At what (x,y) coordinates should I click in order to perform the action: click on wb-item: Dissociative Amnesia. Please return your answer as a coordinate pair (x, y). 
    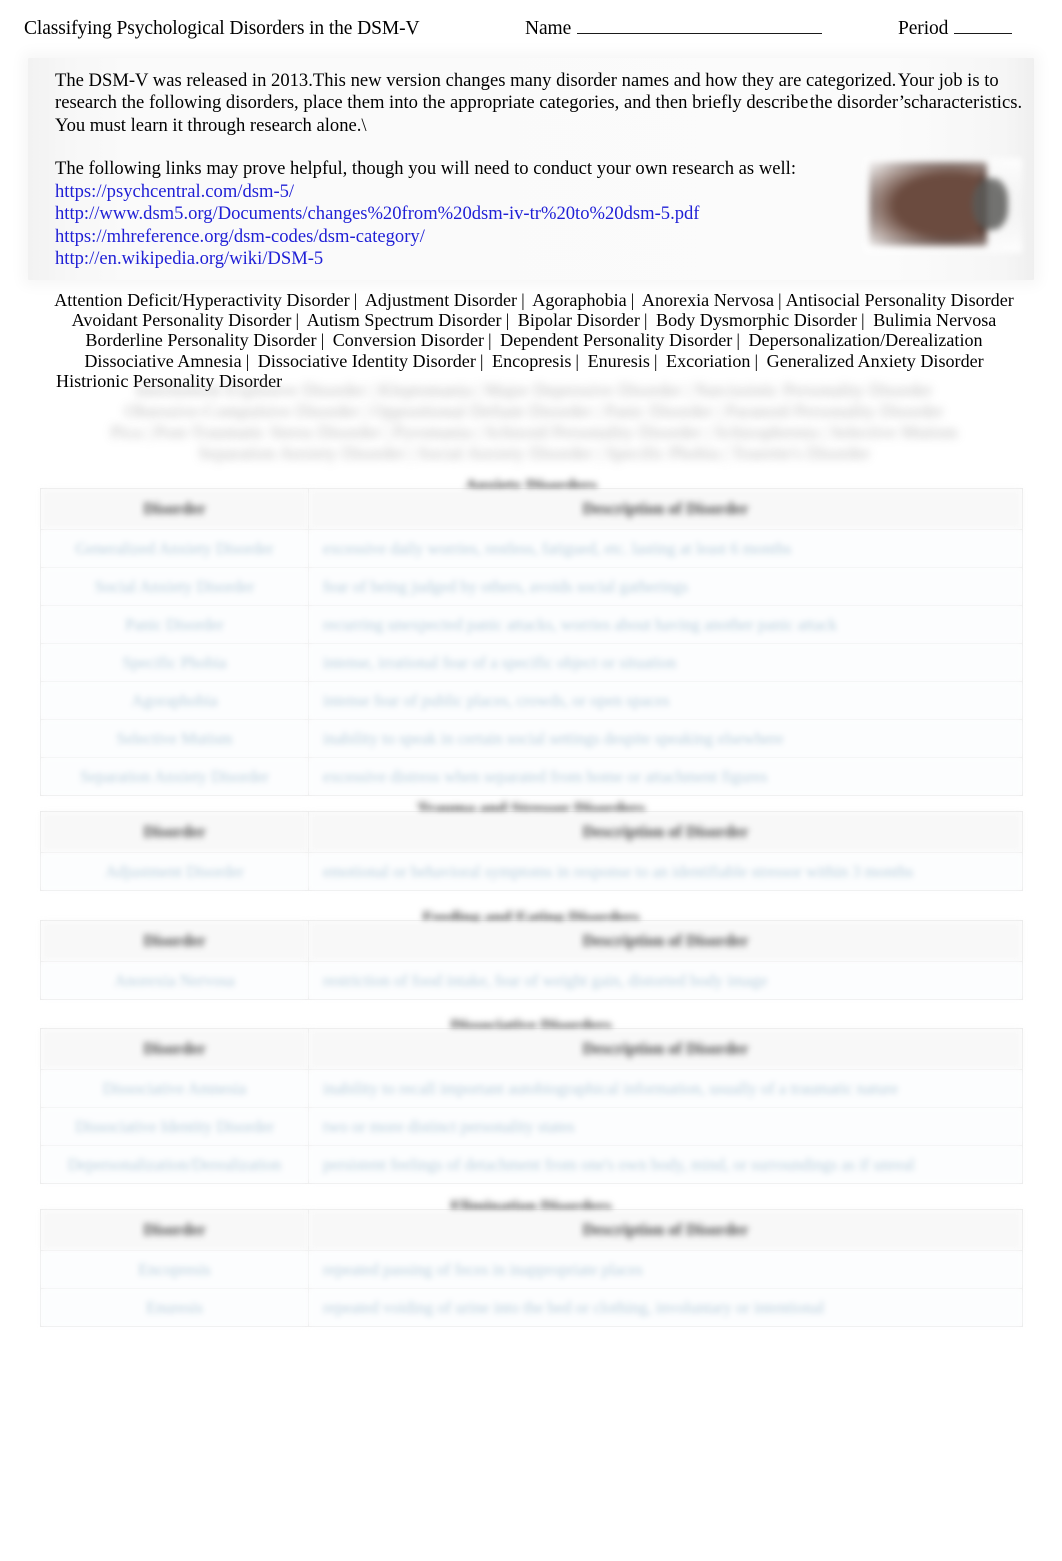
    Looking at the image, I should click on (163, 360).